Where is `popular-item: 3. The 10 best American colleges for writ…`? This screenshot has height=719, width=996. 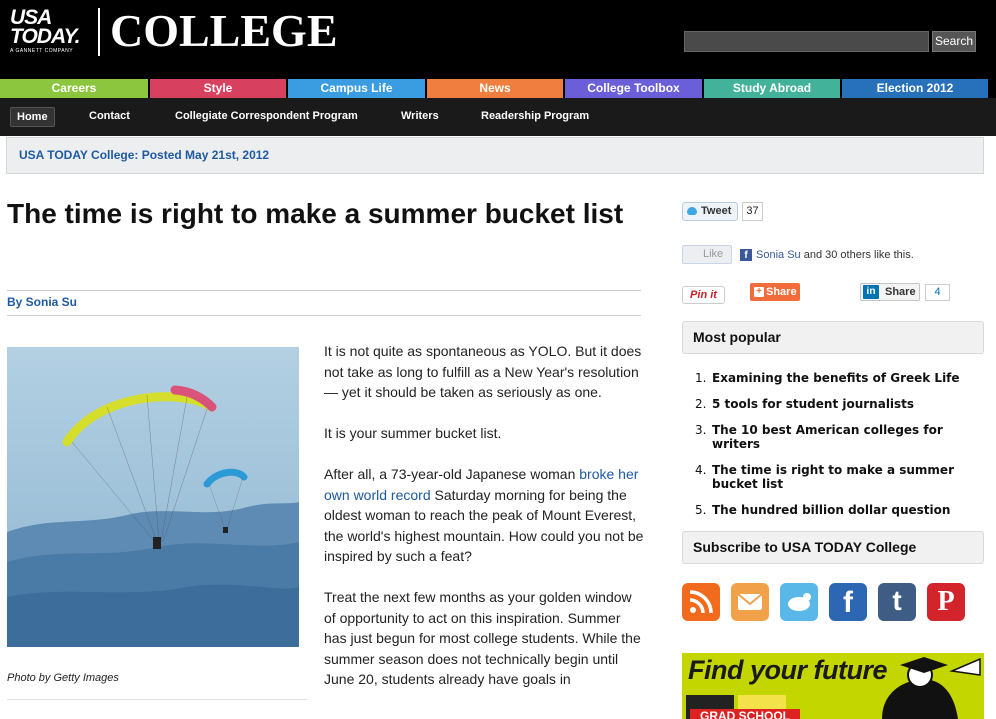 popular-item: 3. The 10 best American colleges for writ… is located at coordinates (840, 437).